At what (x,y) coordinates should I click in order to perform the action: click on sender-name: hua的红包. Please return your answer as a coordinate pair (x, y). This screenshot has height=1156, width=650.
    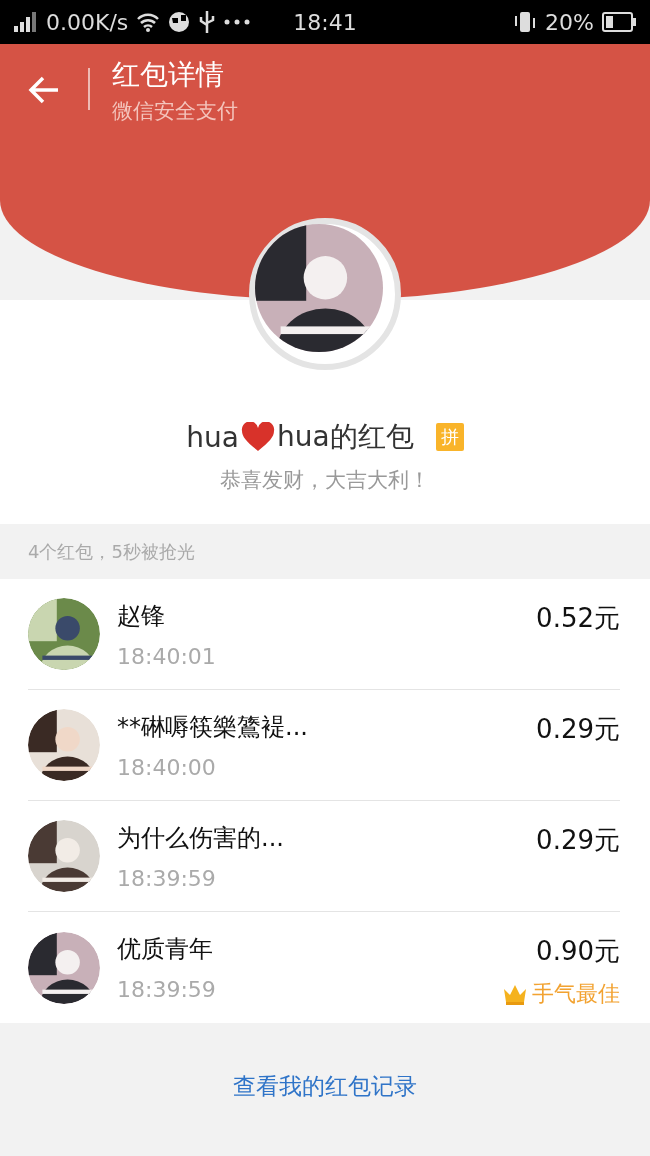
    Looking at the image, I should click on (345, 437).